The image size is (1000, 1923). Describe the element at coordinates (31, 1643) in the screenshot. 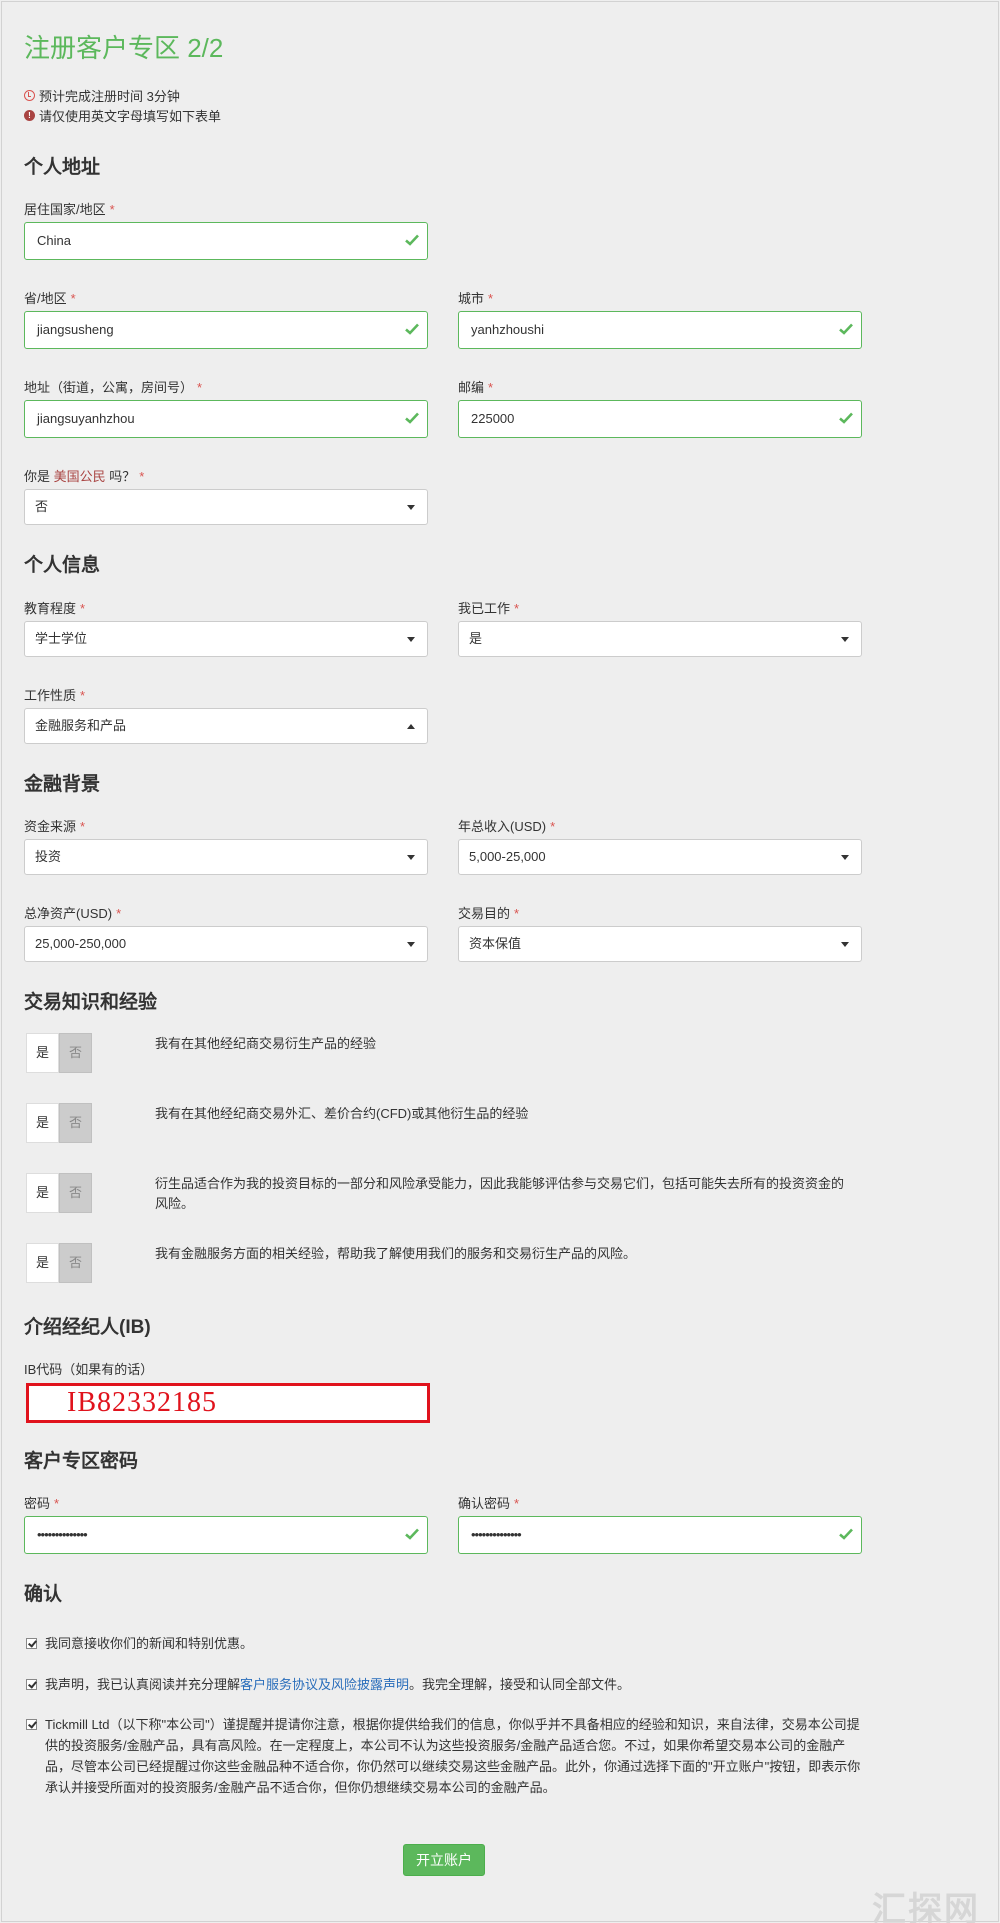

I see `checkbox-newsletter` at that location.